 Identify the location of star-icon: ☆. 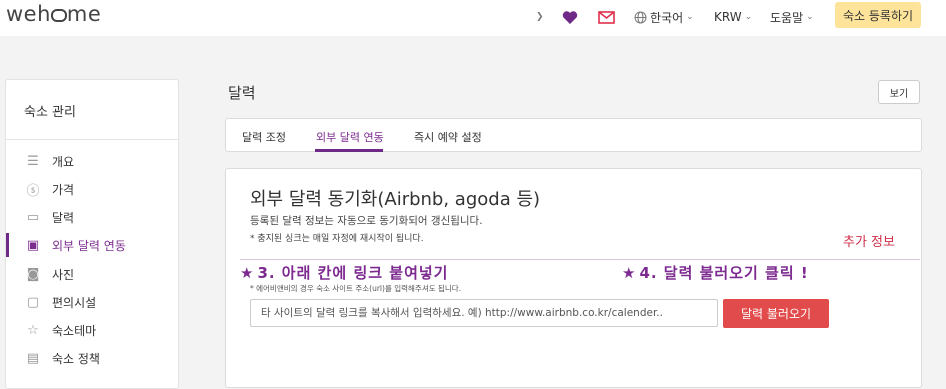
(33, 330).